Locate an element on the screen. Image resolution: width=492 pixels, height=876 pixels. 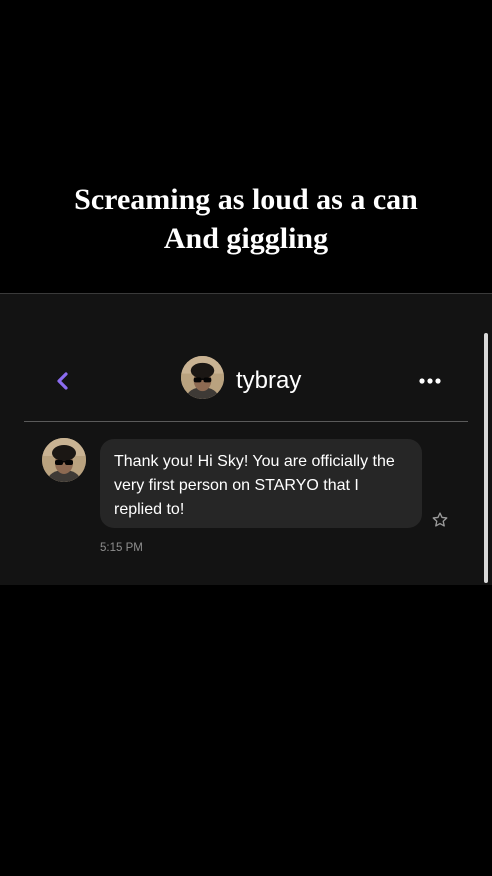
caption-line-1: Screaming as loud as a can is located at coordinates (246, 199).